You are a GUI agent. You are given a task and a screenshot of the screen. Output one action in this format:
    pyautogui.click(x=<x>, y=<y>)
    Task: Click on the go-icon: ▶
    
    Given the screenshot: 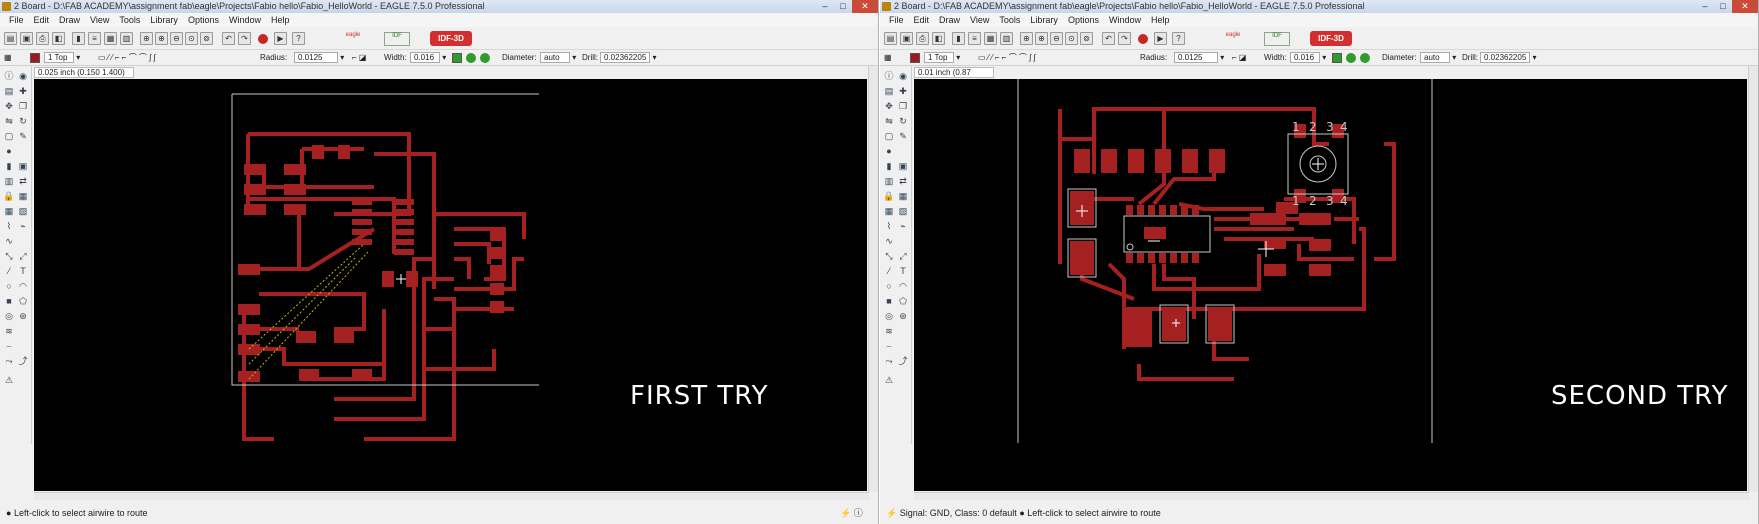 What is the action you would take?
    pyautogui.click(x=280, y=38)
    